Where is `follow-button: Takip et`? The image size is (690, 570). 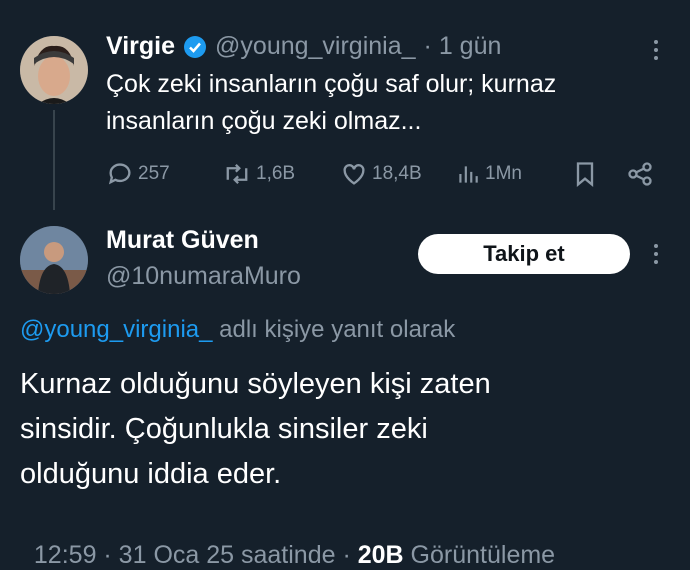
follow-button: Takip et is located at coordinates (524, 254).